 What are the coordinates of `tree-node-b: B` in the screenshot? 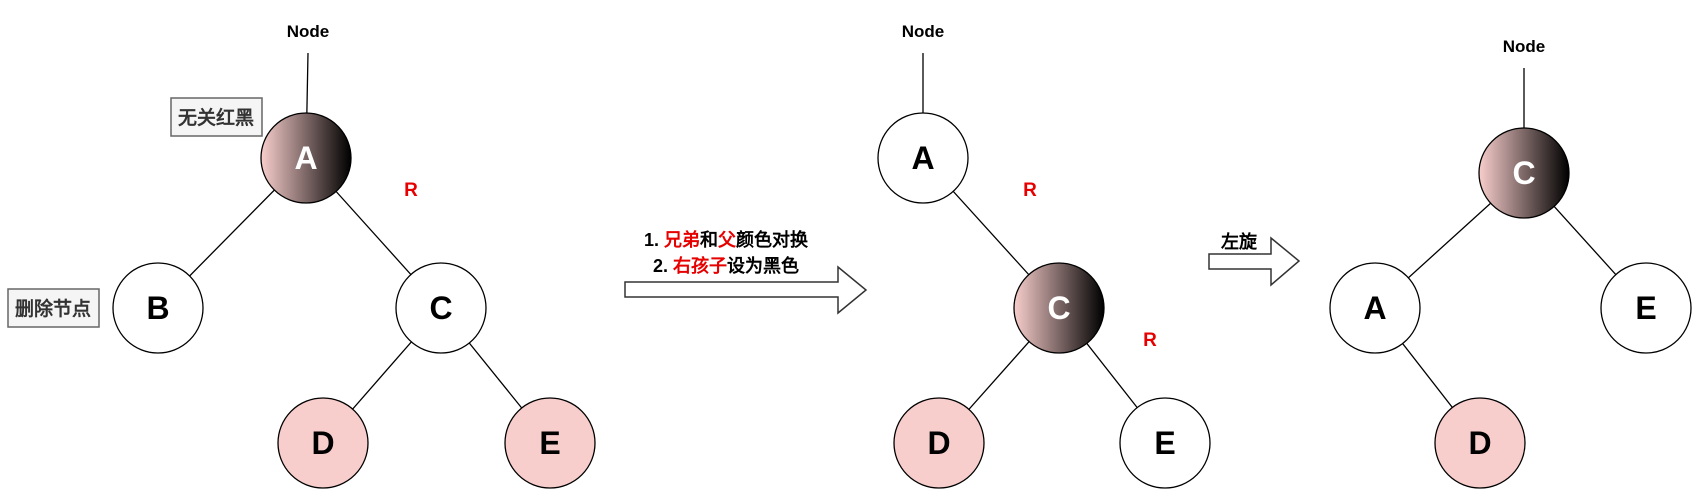 It's located at (158, 308).